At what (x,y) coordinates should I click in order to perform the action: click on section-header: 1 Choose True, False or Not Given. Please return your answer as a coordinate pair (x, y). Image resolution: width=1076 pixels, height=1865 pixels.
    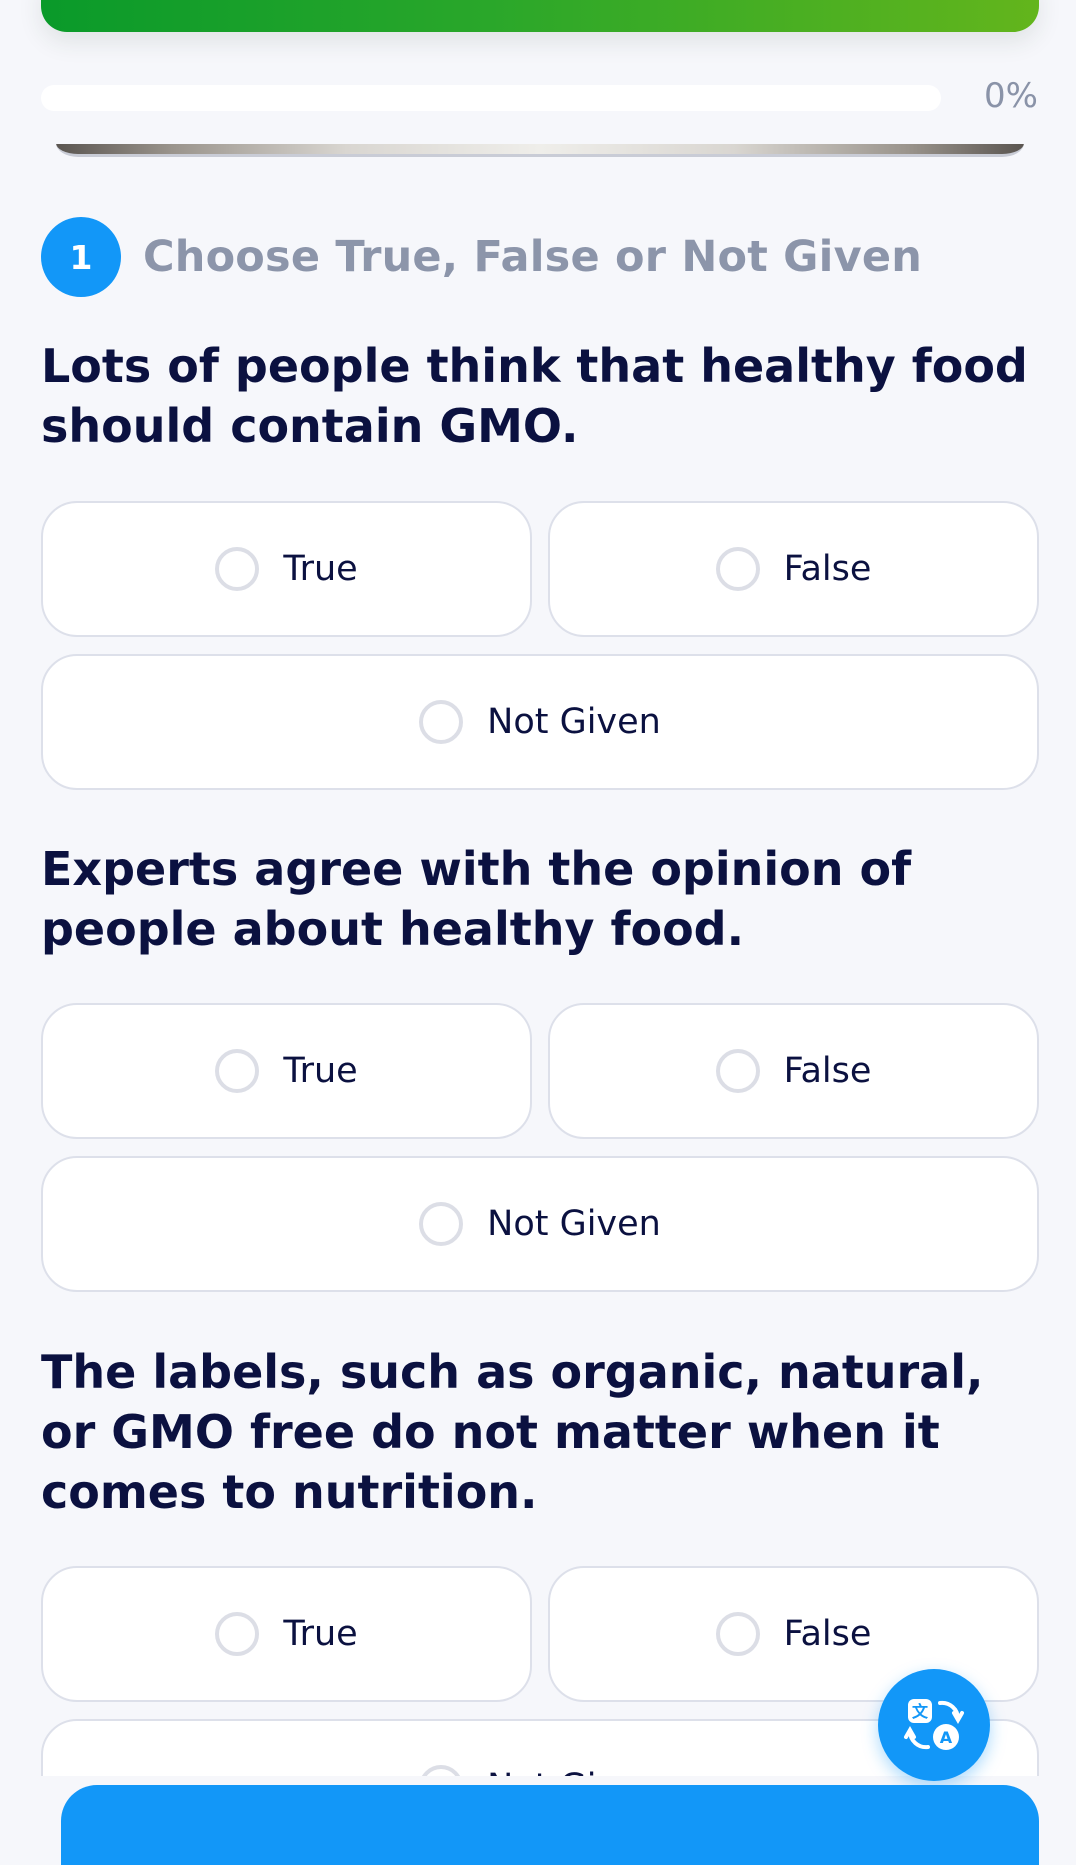
    Looking at the image, I should click on (481, 257).